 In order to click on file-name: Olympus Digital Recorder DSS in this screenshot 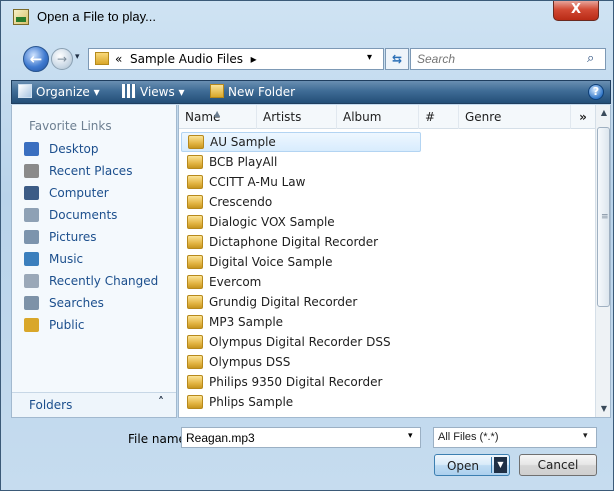, I will do `click(300, 342)`.